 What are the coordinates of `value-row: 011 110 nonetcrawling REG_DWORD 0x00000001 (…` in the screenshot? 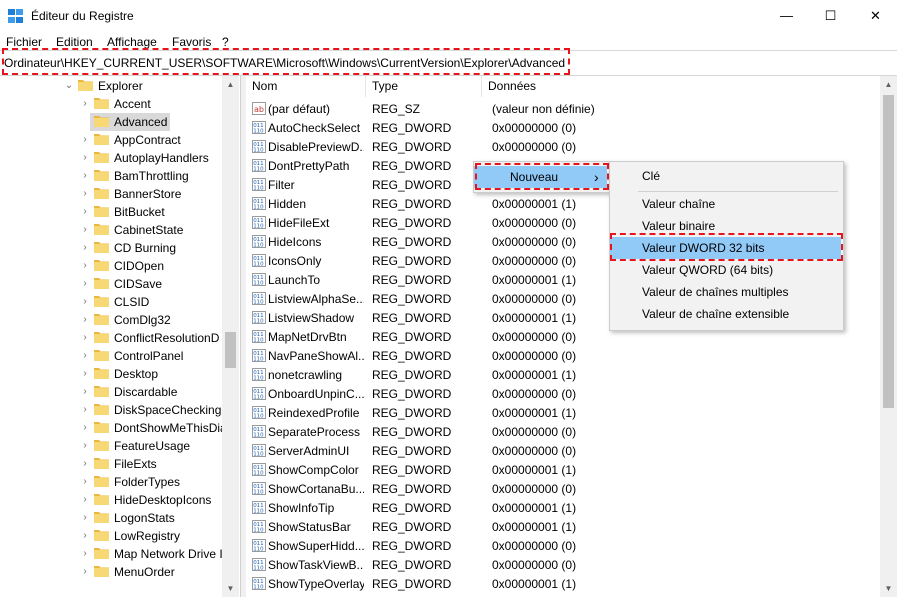 It's located at (562, 374).